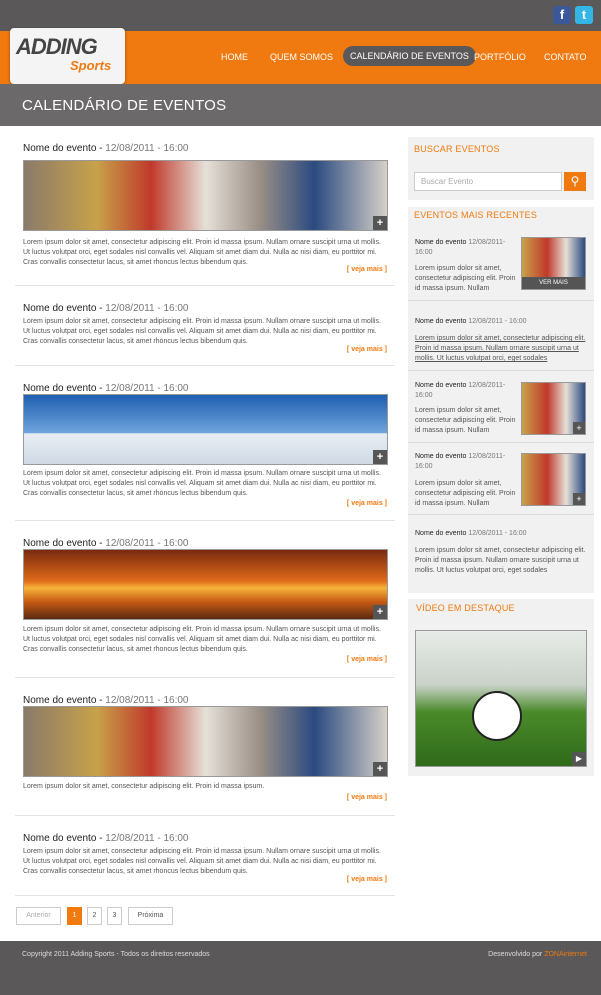 This screenshot has height=995, width=601. I want to click on title-bar: CALENDÁRIO DE EVENTOS, so click(300, 105).